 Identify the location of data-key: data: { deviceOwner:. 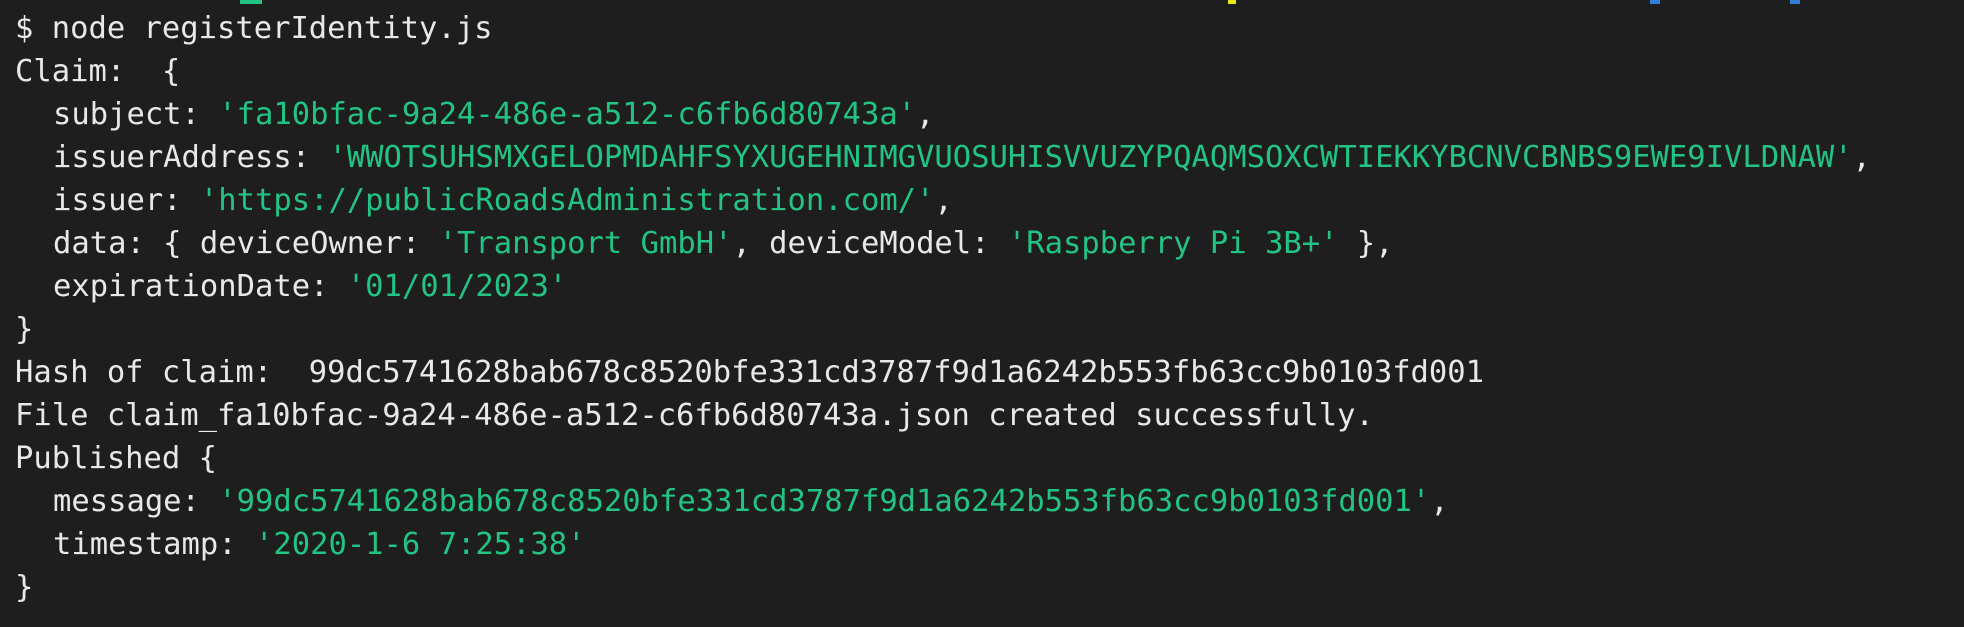
(246, 243).